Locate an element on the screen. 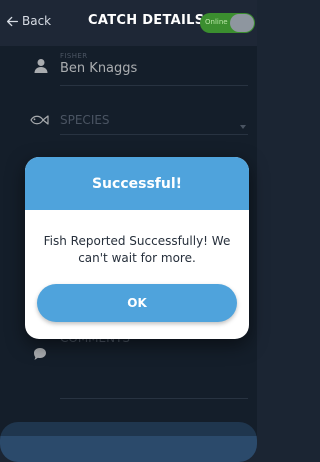 This screenshot has width=320, height=462. online-toggle: Online is located at coordinates (227, 23).